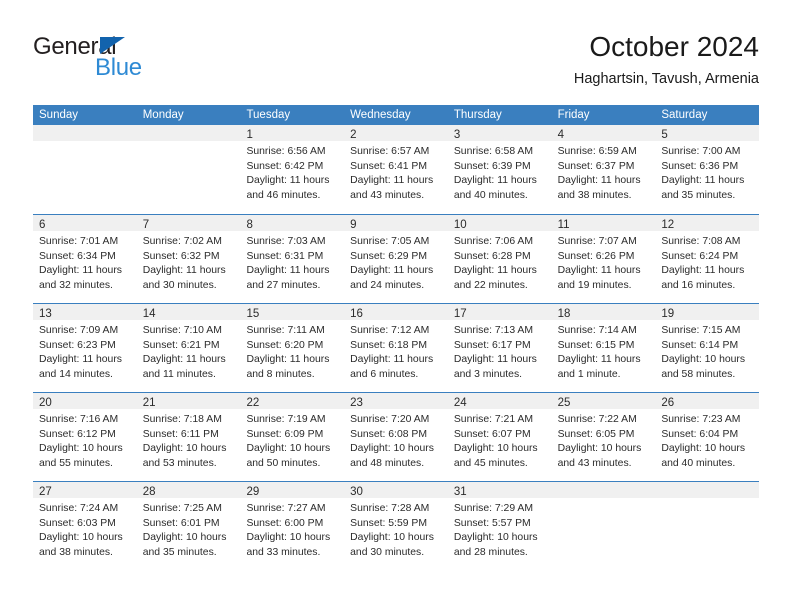 The height and width of the screenshot is (612, 792). What do you see at coordinates (668, 225) in the screenshot?
I see `day-number: 12` at bounding box center [668, 225].